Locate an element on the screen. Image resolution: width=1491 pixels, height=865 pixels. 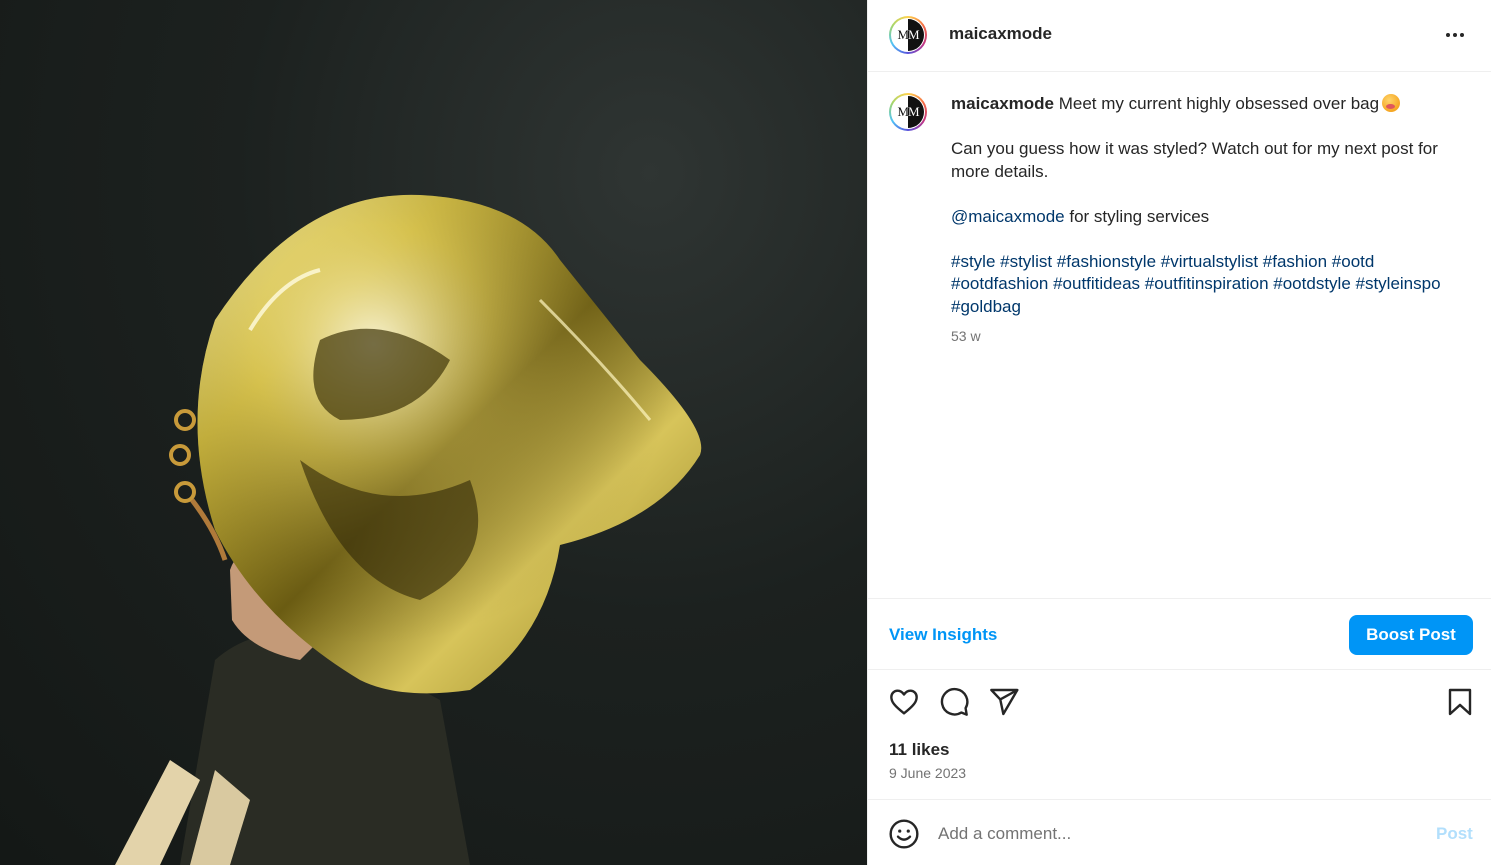
likes-count: 11 likes is located at coordinates (919, 750).